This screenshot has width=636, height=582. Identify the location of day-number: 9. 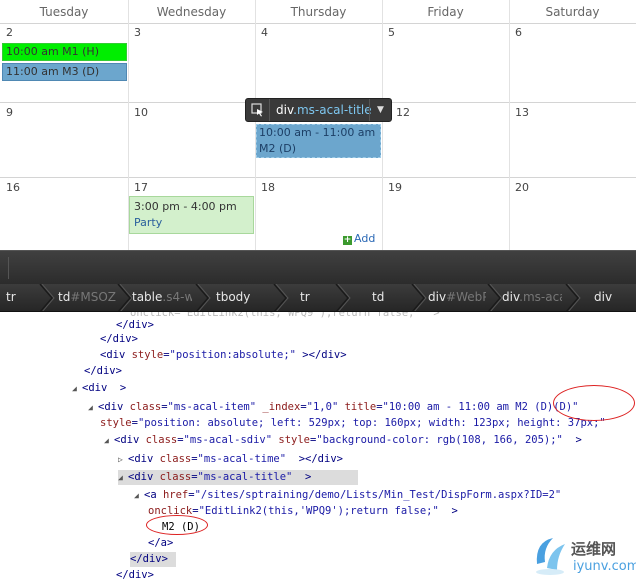
(9, 113).